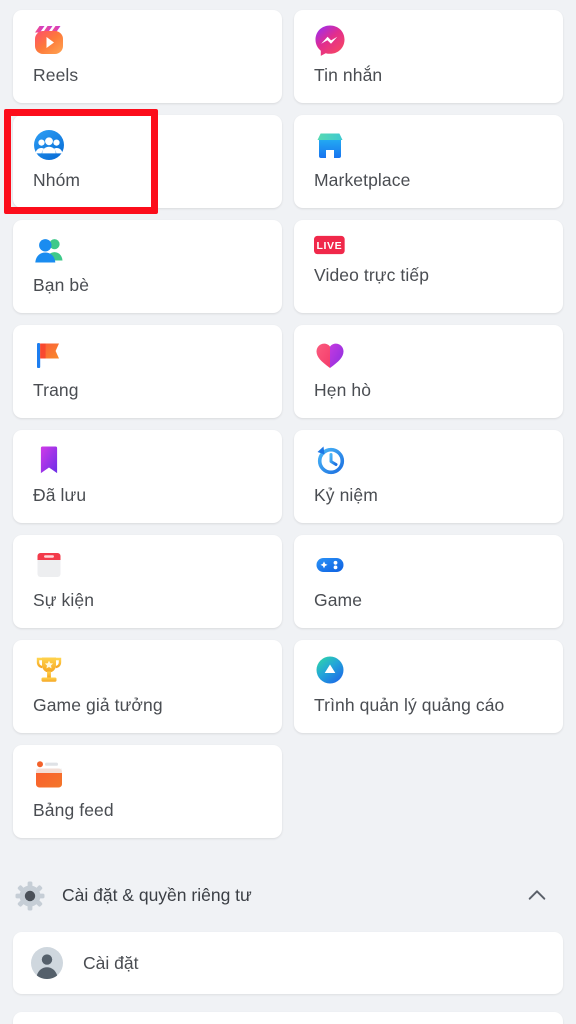 This screenshot has height=1024, width=576. What do you see at coordinates (147, 581) in the screenshot?
I see `shortcut-card: Sự kiện` at bounding box center [147, 581].